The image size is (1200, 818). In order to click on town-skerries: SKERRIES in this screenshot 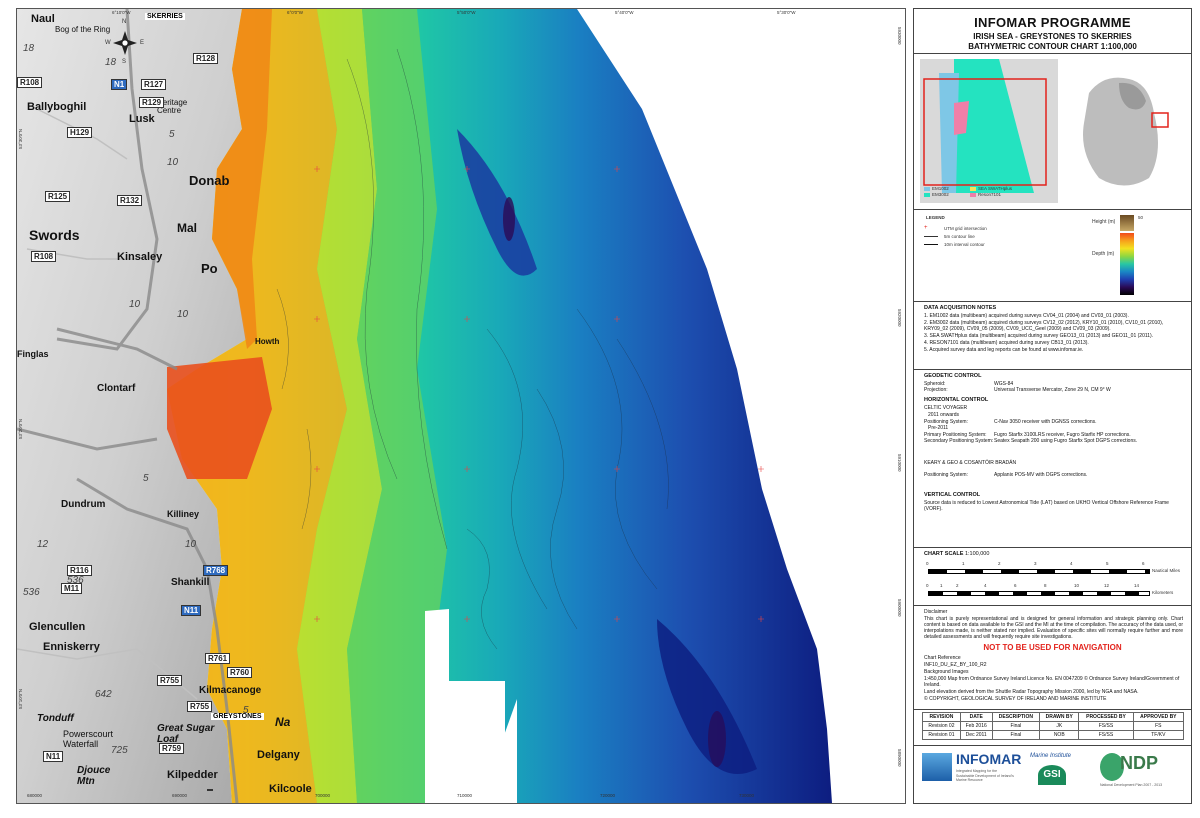, I will do `click(165, 16)`.